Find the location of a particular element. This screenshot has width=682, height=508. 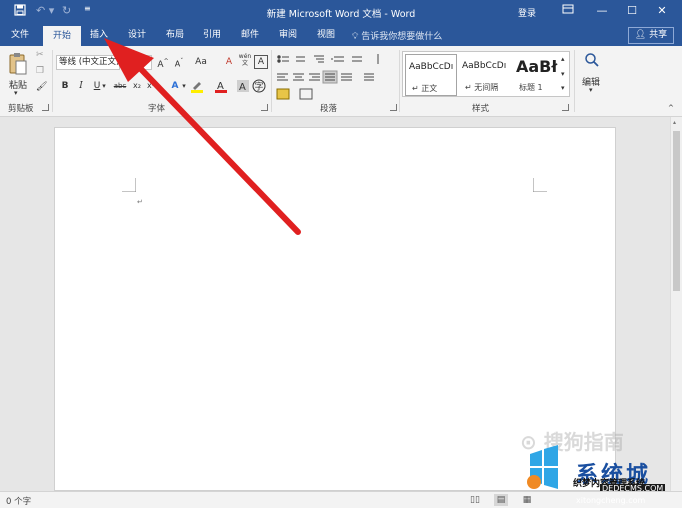

close-icon: ✕ is located at coordinates (662, 11).